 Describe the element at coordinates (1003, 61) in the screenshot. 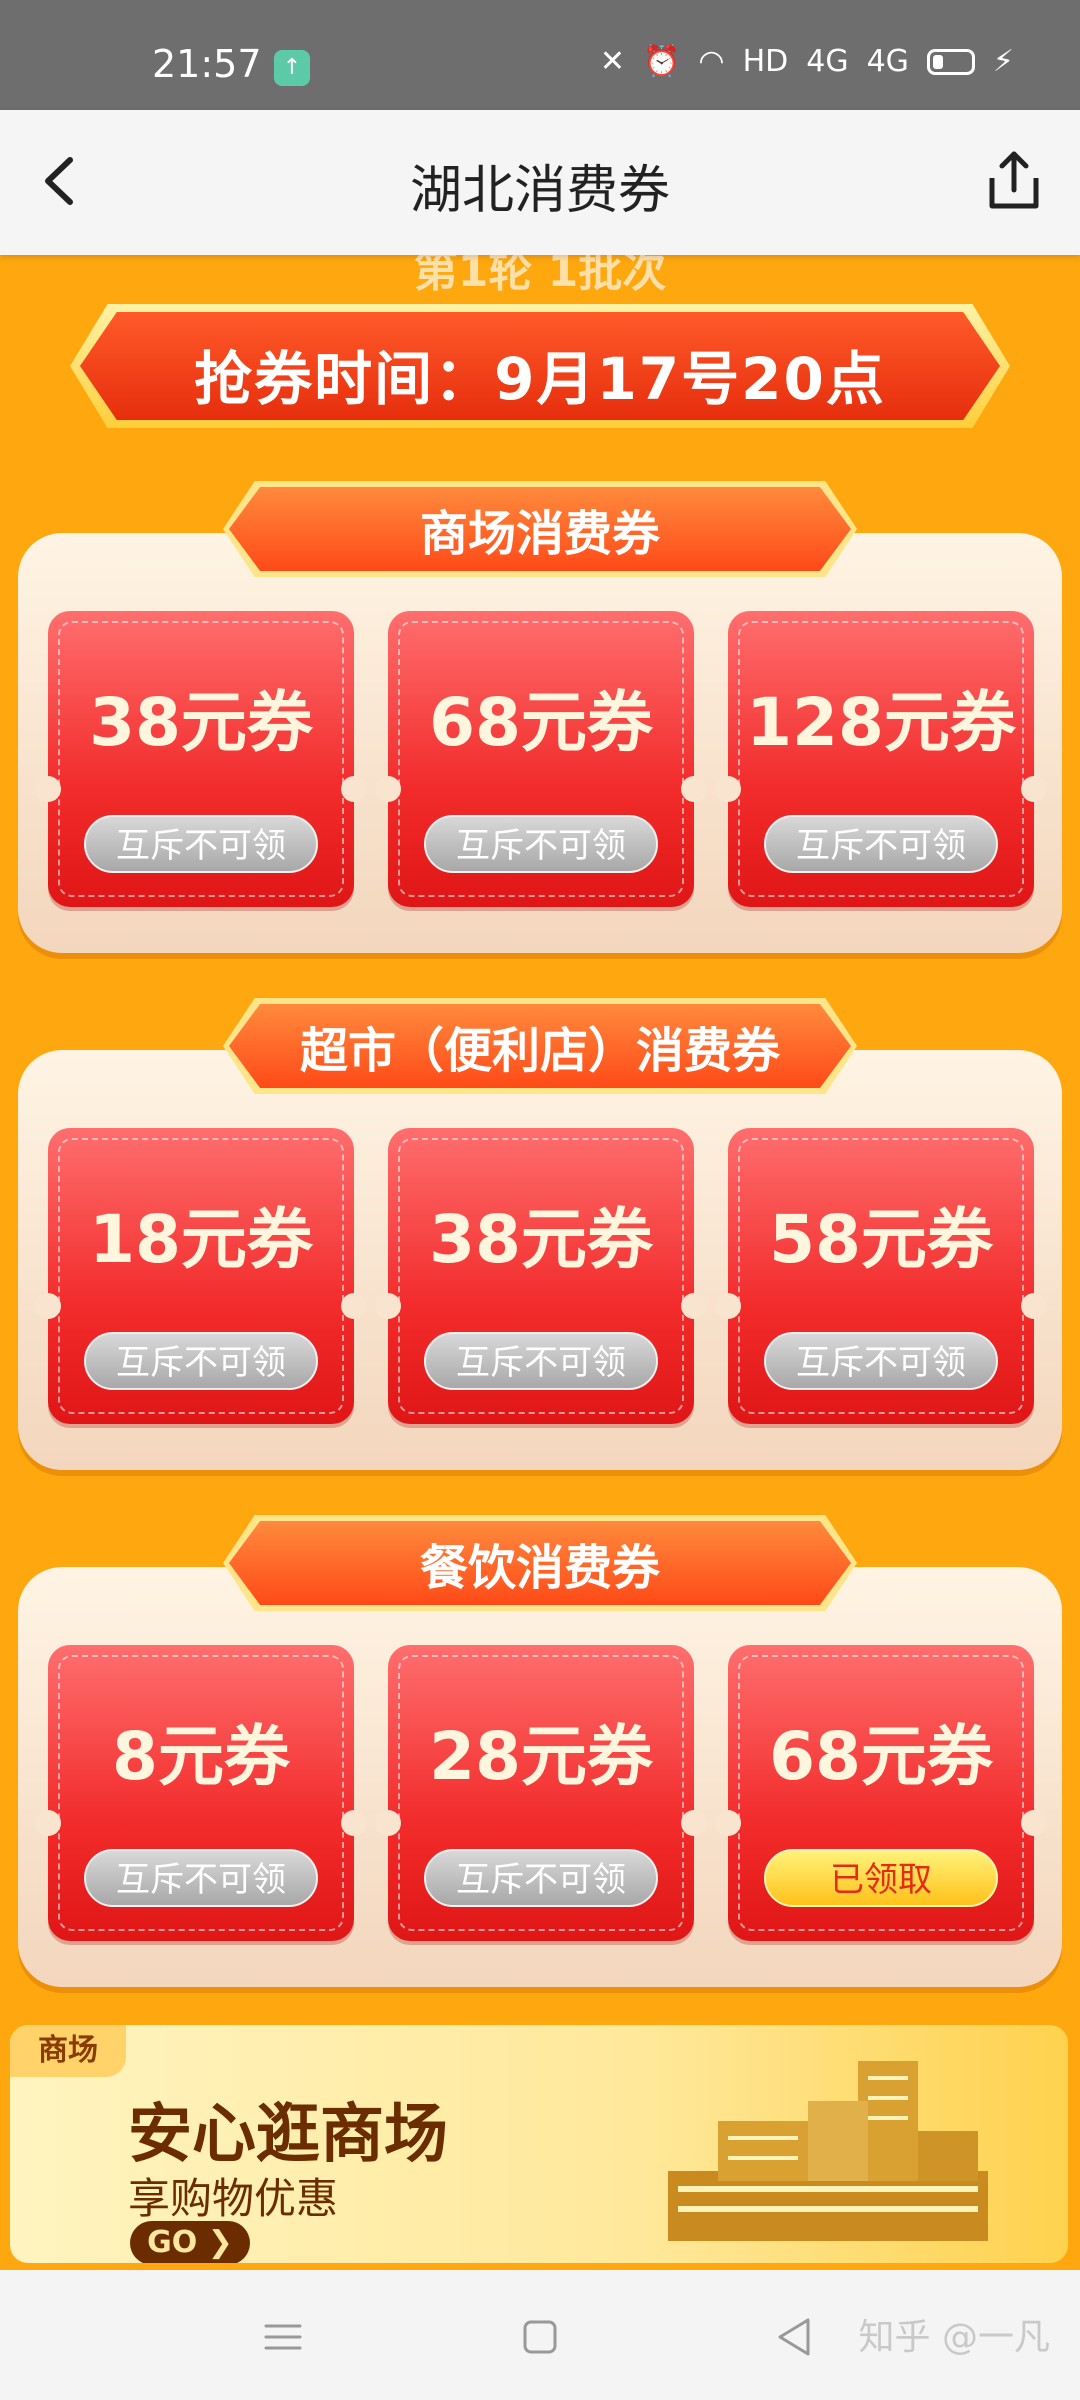

I see `charging-icon: ⚡` at that location.